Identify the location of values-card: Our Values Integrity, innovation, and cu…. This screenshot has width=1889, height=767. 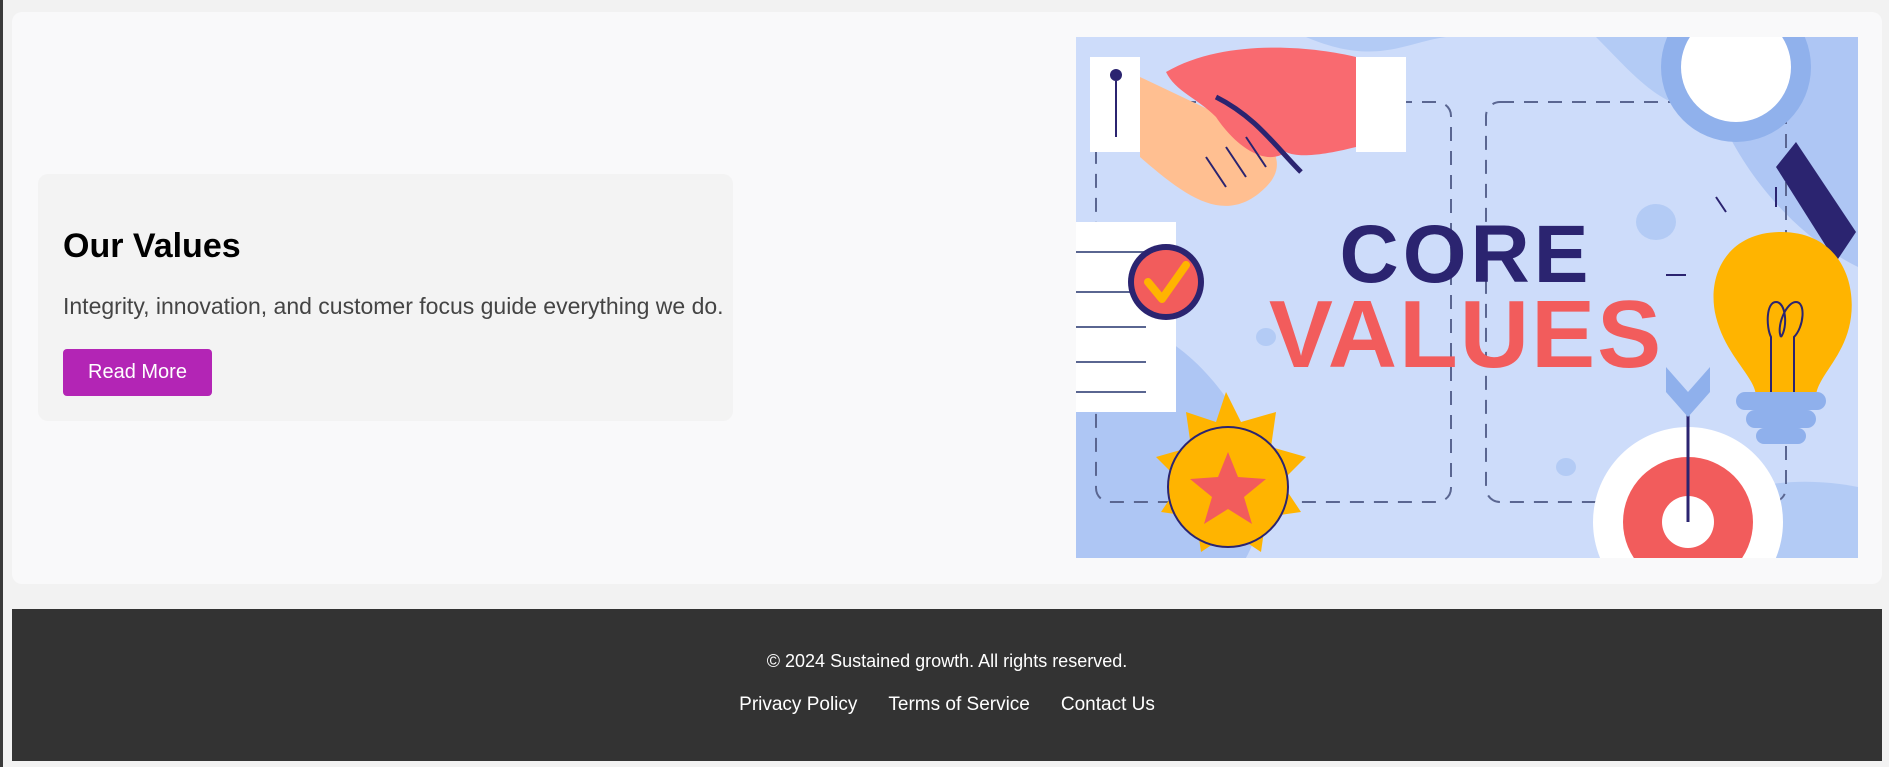
(385, 297).